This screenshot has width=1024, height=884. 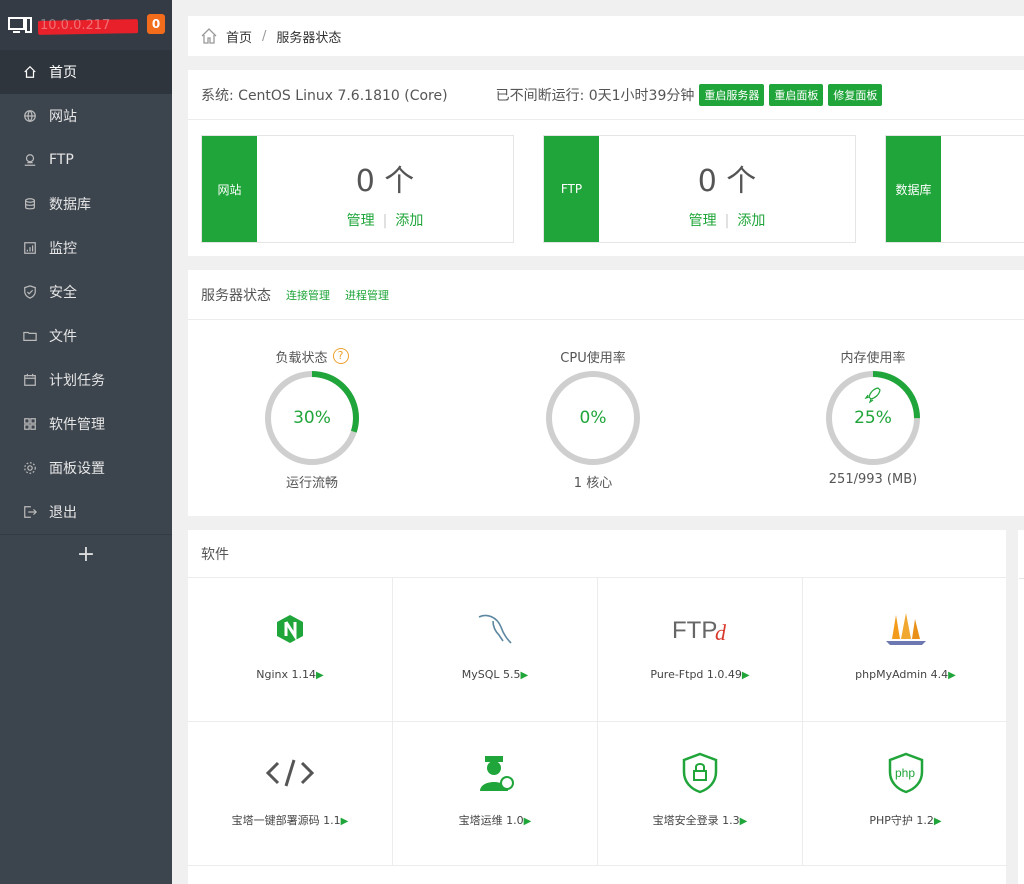 What do you see at coordinates (30, 512) in the screenshot?
I see `logout-icon` at bounding box center [30, 512].